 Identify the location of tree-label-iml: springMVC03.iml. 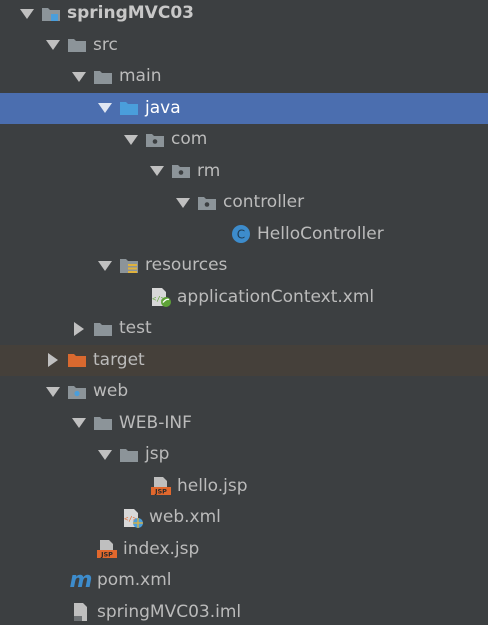
(169, 611).